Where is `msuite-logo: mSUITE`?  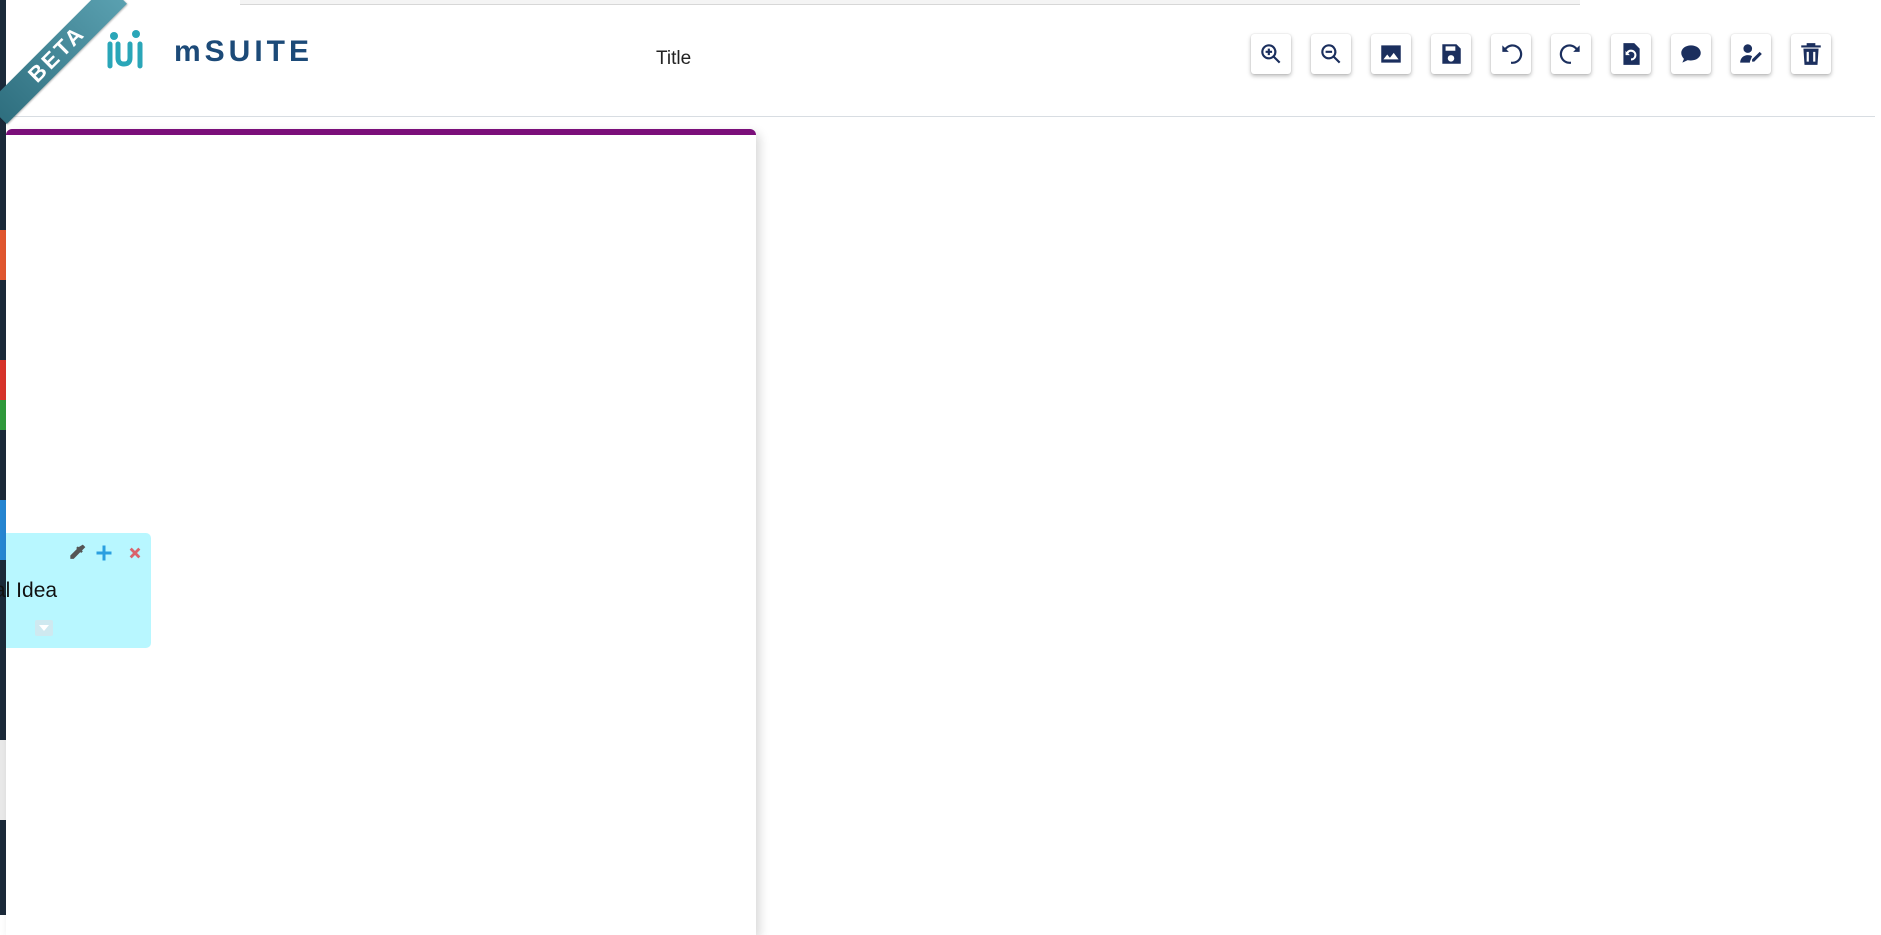
msuite-logo: mSUITE is located at coordinates (209, 52).